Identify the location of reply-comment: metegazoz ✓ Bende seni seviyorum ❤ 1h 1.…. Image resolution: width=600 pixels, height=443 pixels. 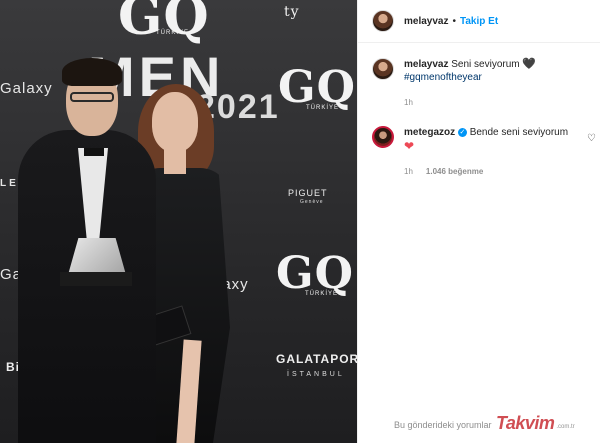
(475, 152).